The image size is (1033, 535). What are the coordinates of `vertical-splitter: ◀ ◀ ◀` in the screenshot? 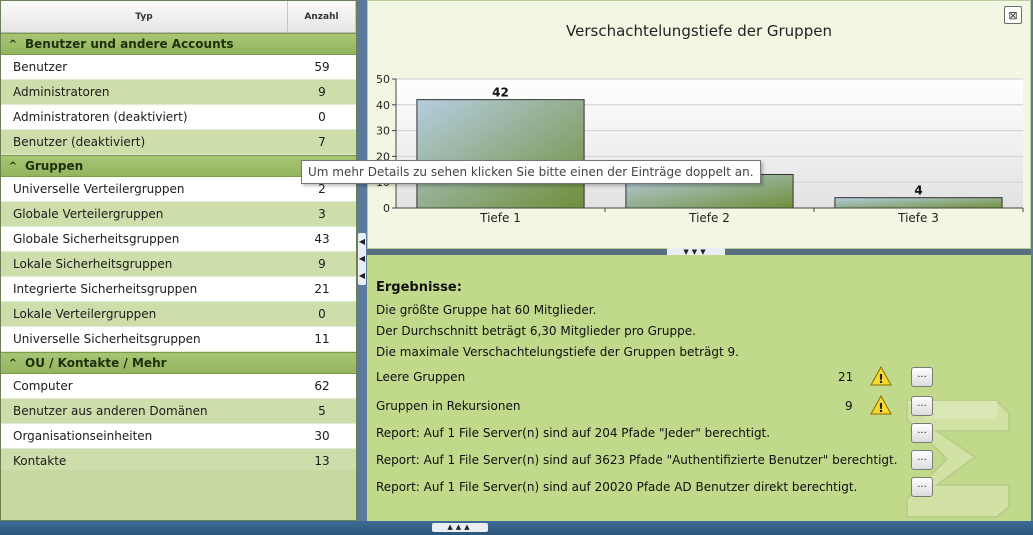 It's located at (362, 260).